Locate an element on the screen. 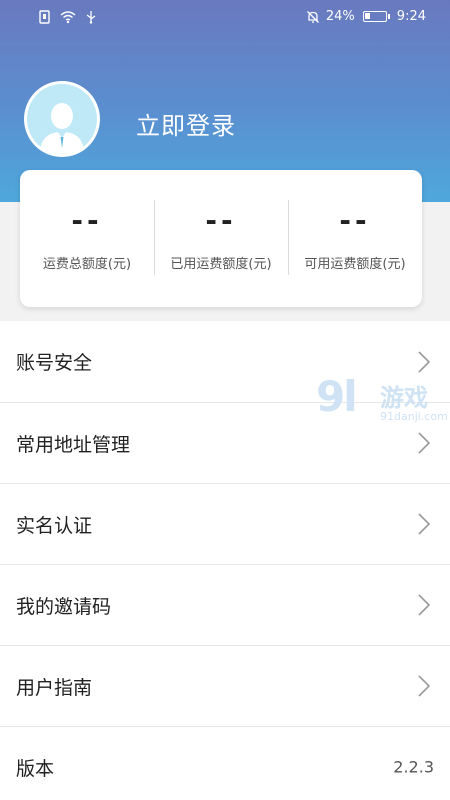 The width and height of the screenshot is (450, 800). menu-item-address-management: 常用地址管理 is located at coordinates (225, 442).